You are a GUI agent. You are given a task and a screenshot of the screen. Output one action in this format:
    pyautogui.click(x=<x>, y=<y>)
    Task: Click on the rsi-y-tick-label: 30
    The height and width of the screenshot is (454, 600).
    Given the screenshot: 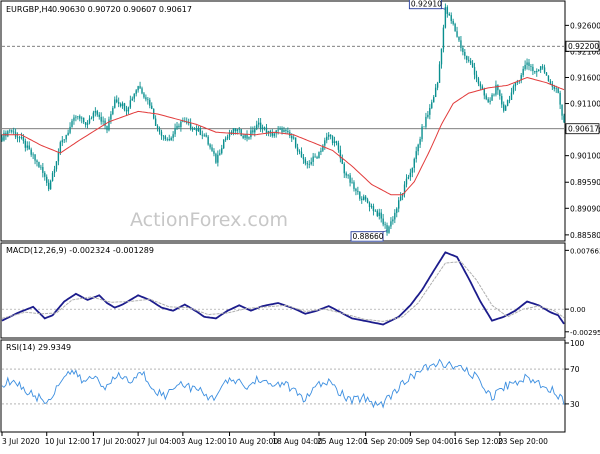 What is the action you would take?
    pyautogui.click(x=575, y=404)
    